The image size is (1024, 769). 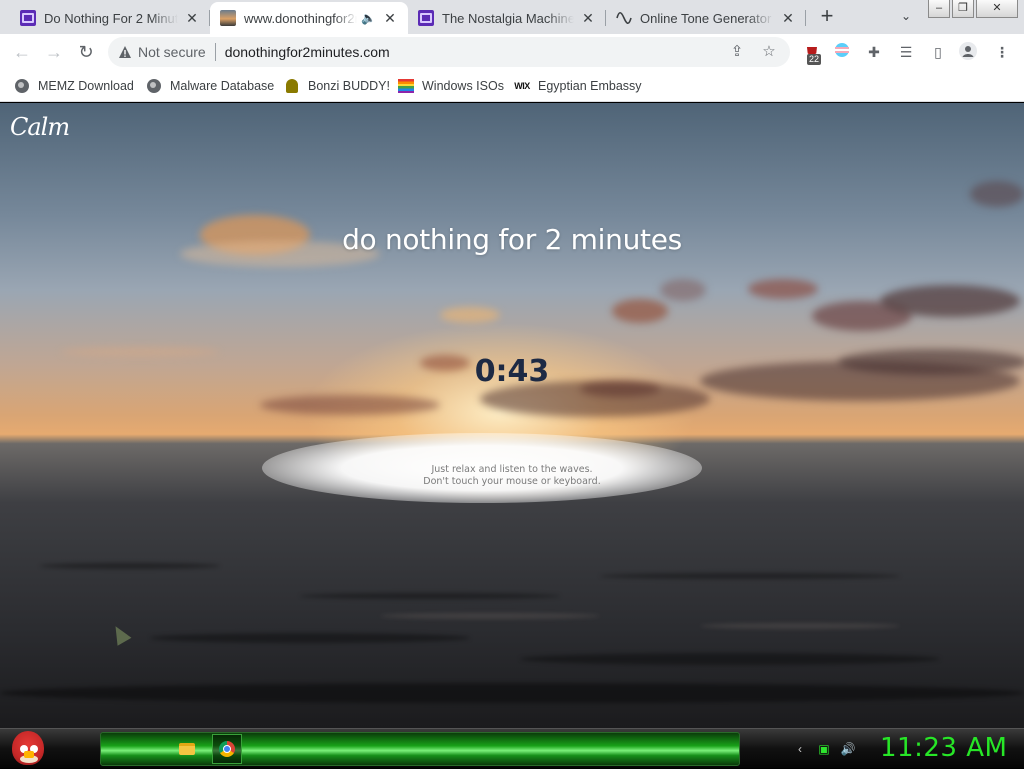 I want to click on profile-avatar-icon, so click(x=968, y=52).